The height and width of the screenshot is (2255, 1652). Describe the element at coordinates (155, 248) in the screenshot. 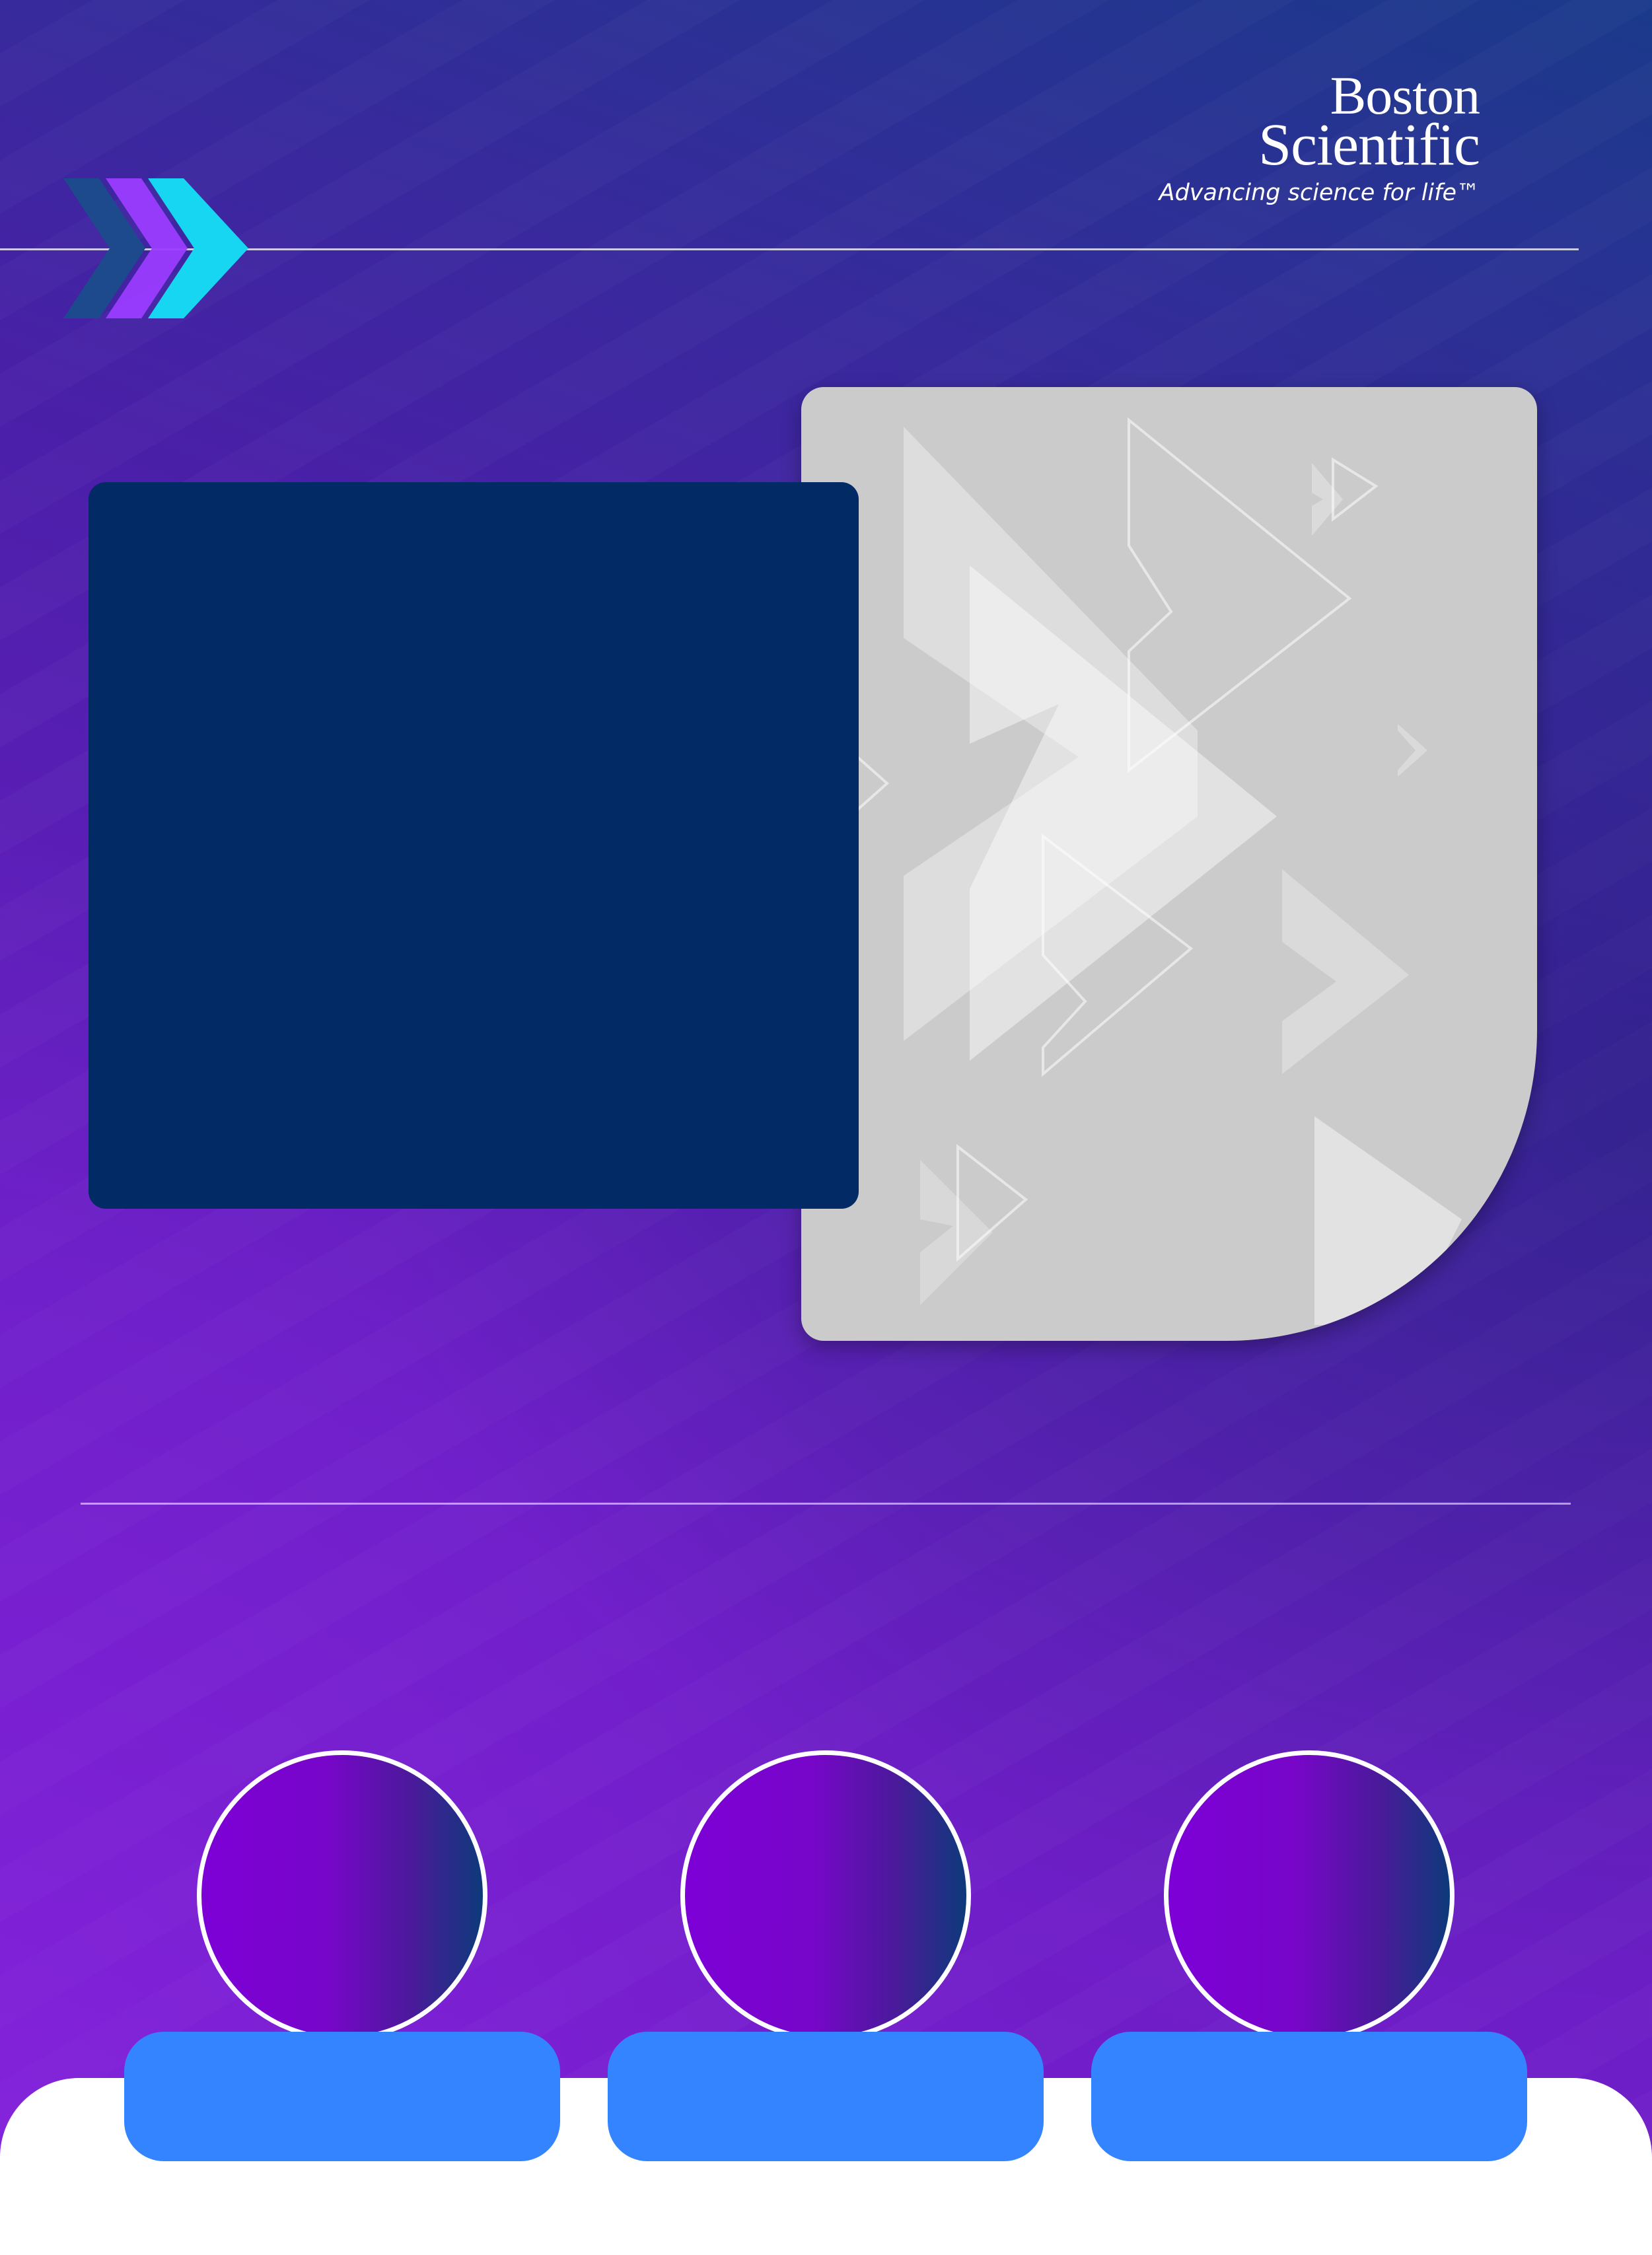

I see `triple-chevron-right-icon` at that location.